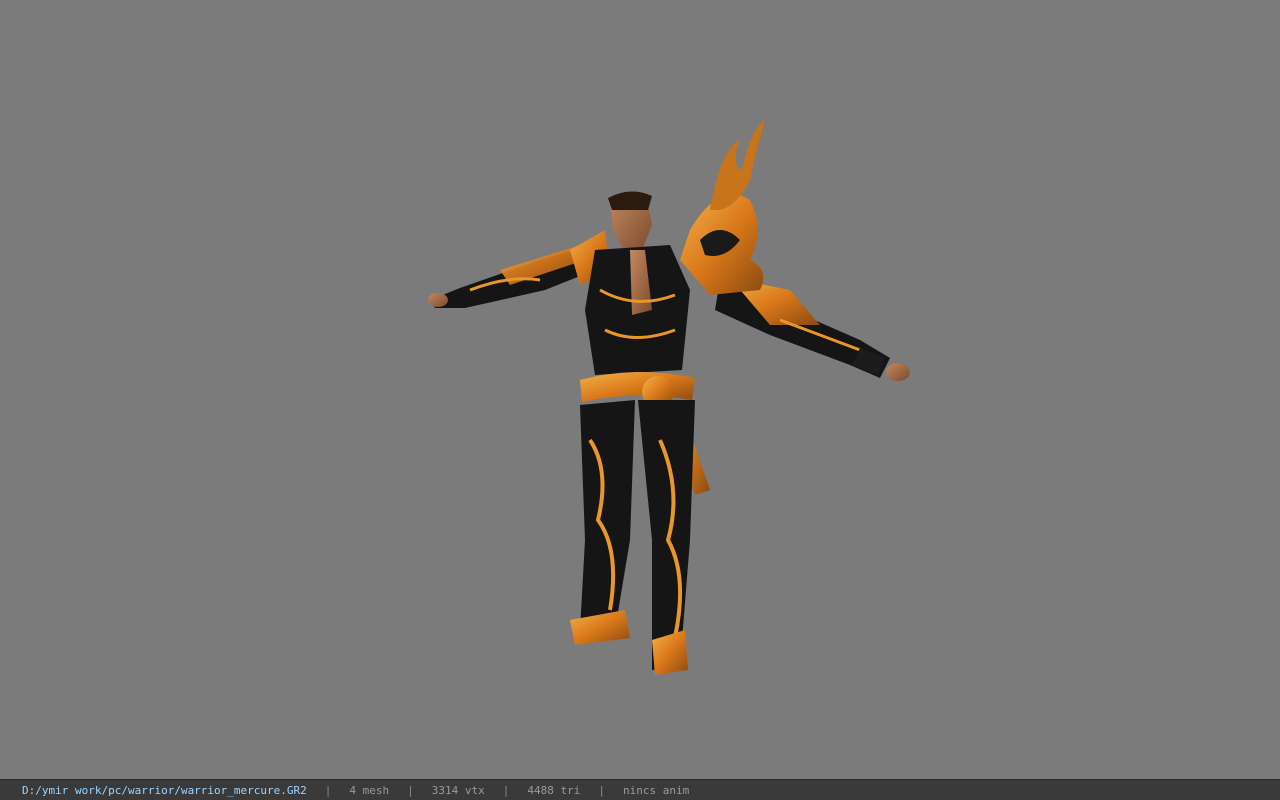 Image resolution: width=1280 pixels, height=800 pixels. I want to click on triangle-count: 4488 tri, so click(554, 790).